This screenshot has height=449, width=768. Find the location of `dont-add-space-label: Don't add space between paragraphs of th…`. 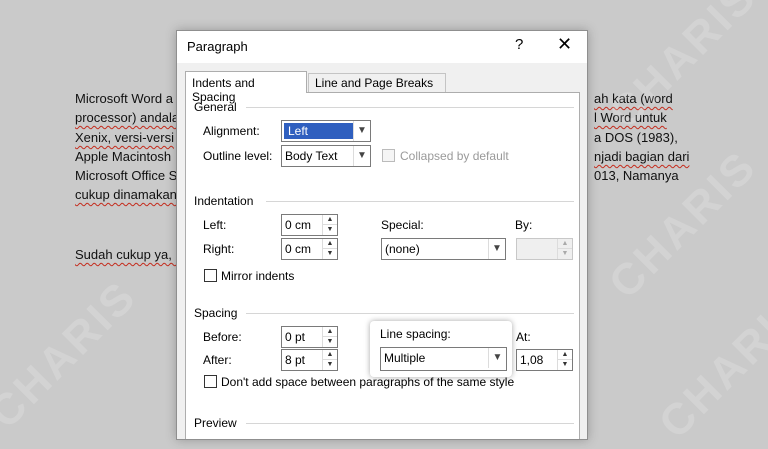

dont-add-space-label: Don't add space between paragraphs of th… is located at coordinates (368, 382).